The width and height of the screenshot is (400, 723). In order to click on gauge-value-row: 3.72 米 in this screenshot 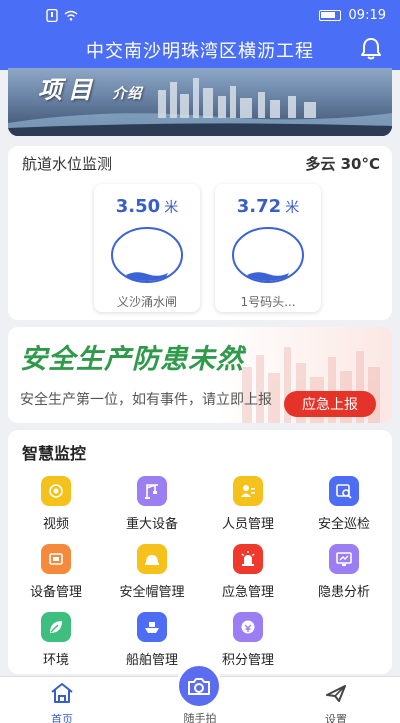, I will do `click(268, 206)`.